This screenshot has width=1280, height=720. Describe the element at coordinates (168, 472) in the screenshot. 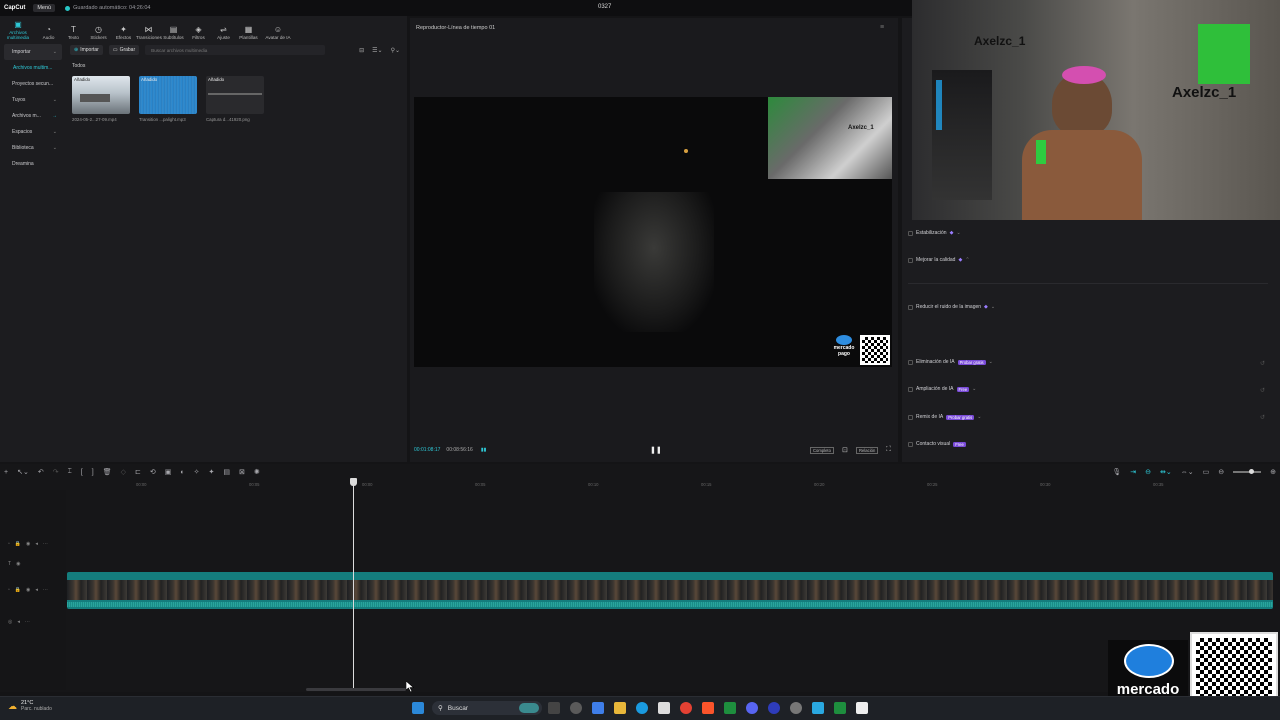

I see `freeze-icon: ▣` at that location.